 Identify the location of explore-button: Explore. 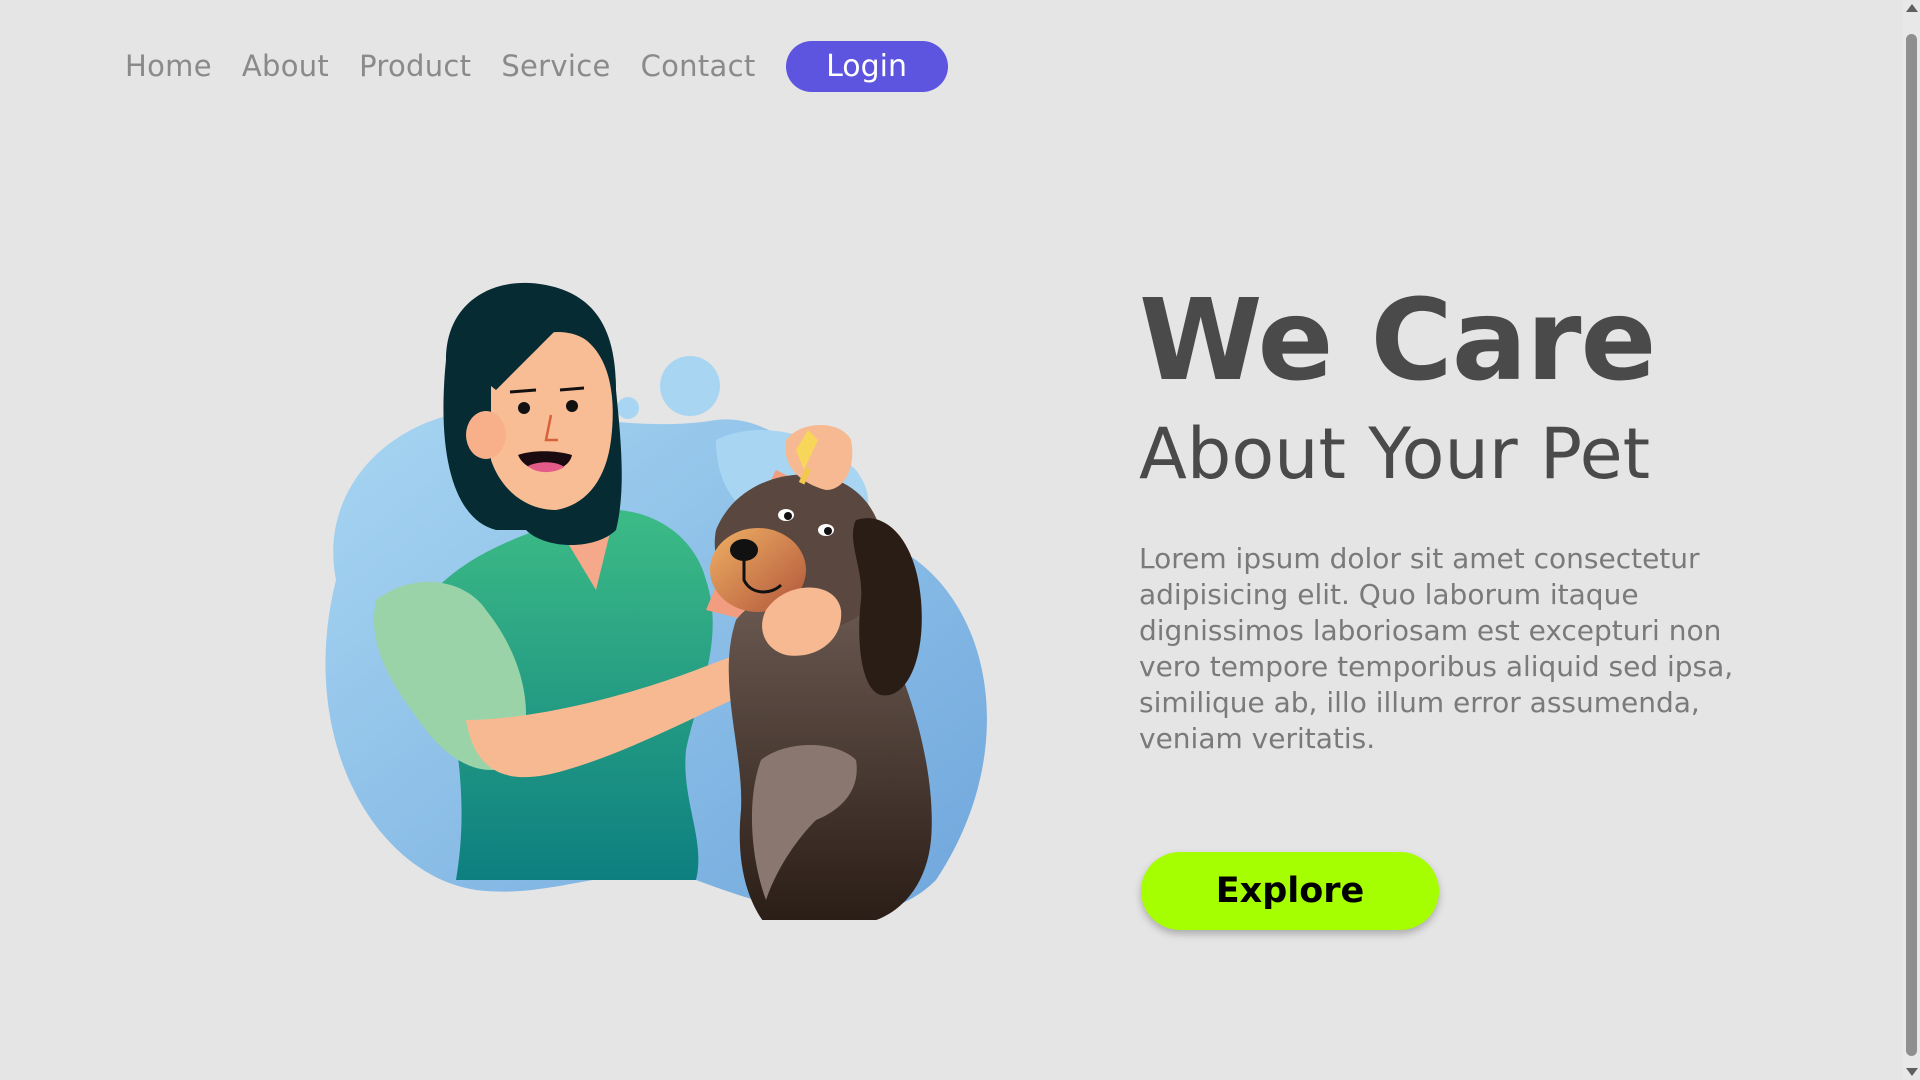
(1290, 891).